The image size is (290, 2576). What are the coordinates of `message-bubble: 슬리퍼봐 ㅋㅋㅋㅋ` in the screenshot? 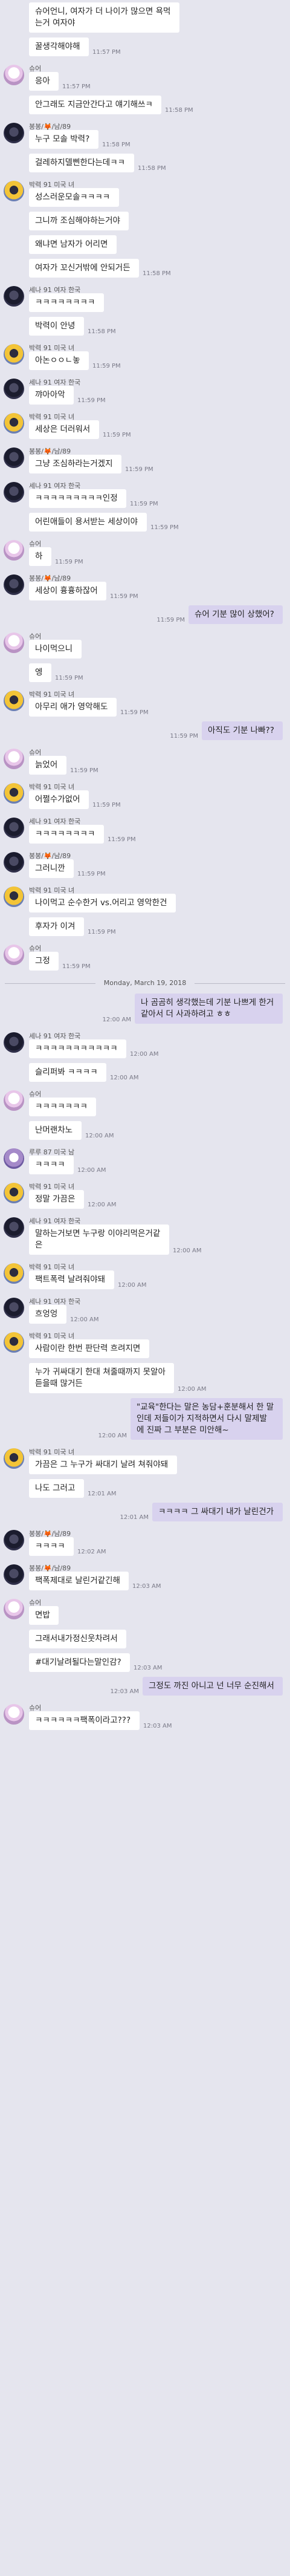 It's located at (67, 1072).